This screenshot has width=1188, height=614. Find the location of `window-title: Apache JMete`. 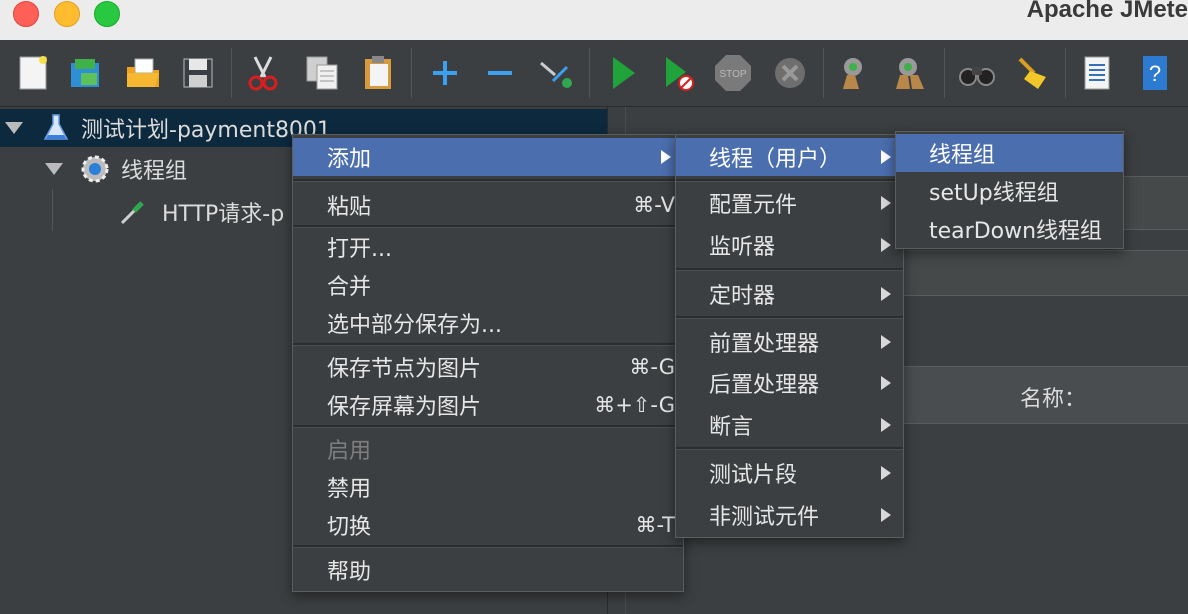

window-title: Apache JMete is located at coordinates (1107, 11).